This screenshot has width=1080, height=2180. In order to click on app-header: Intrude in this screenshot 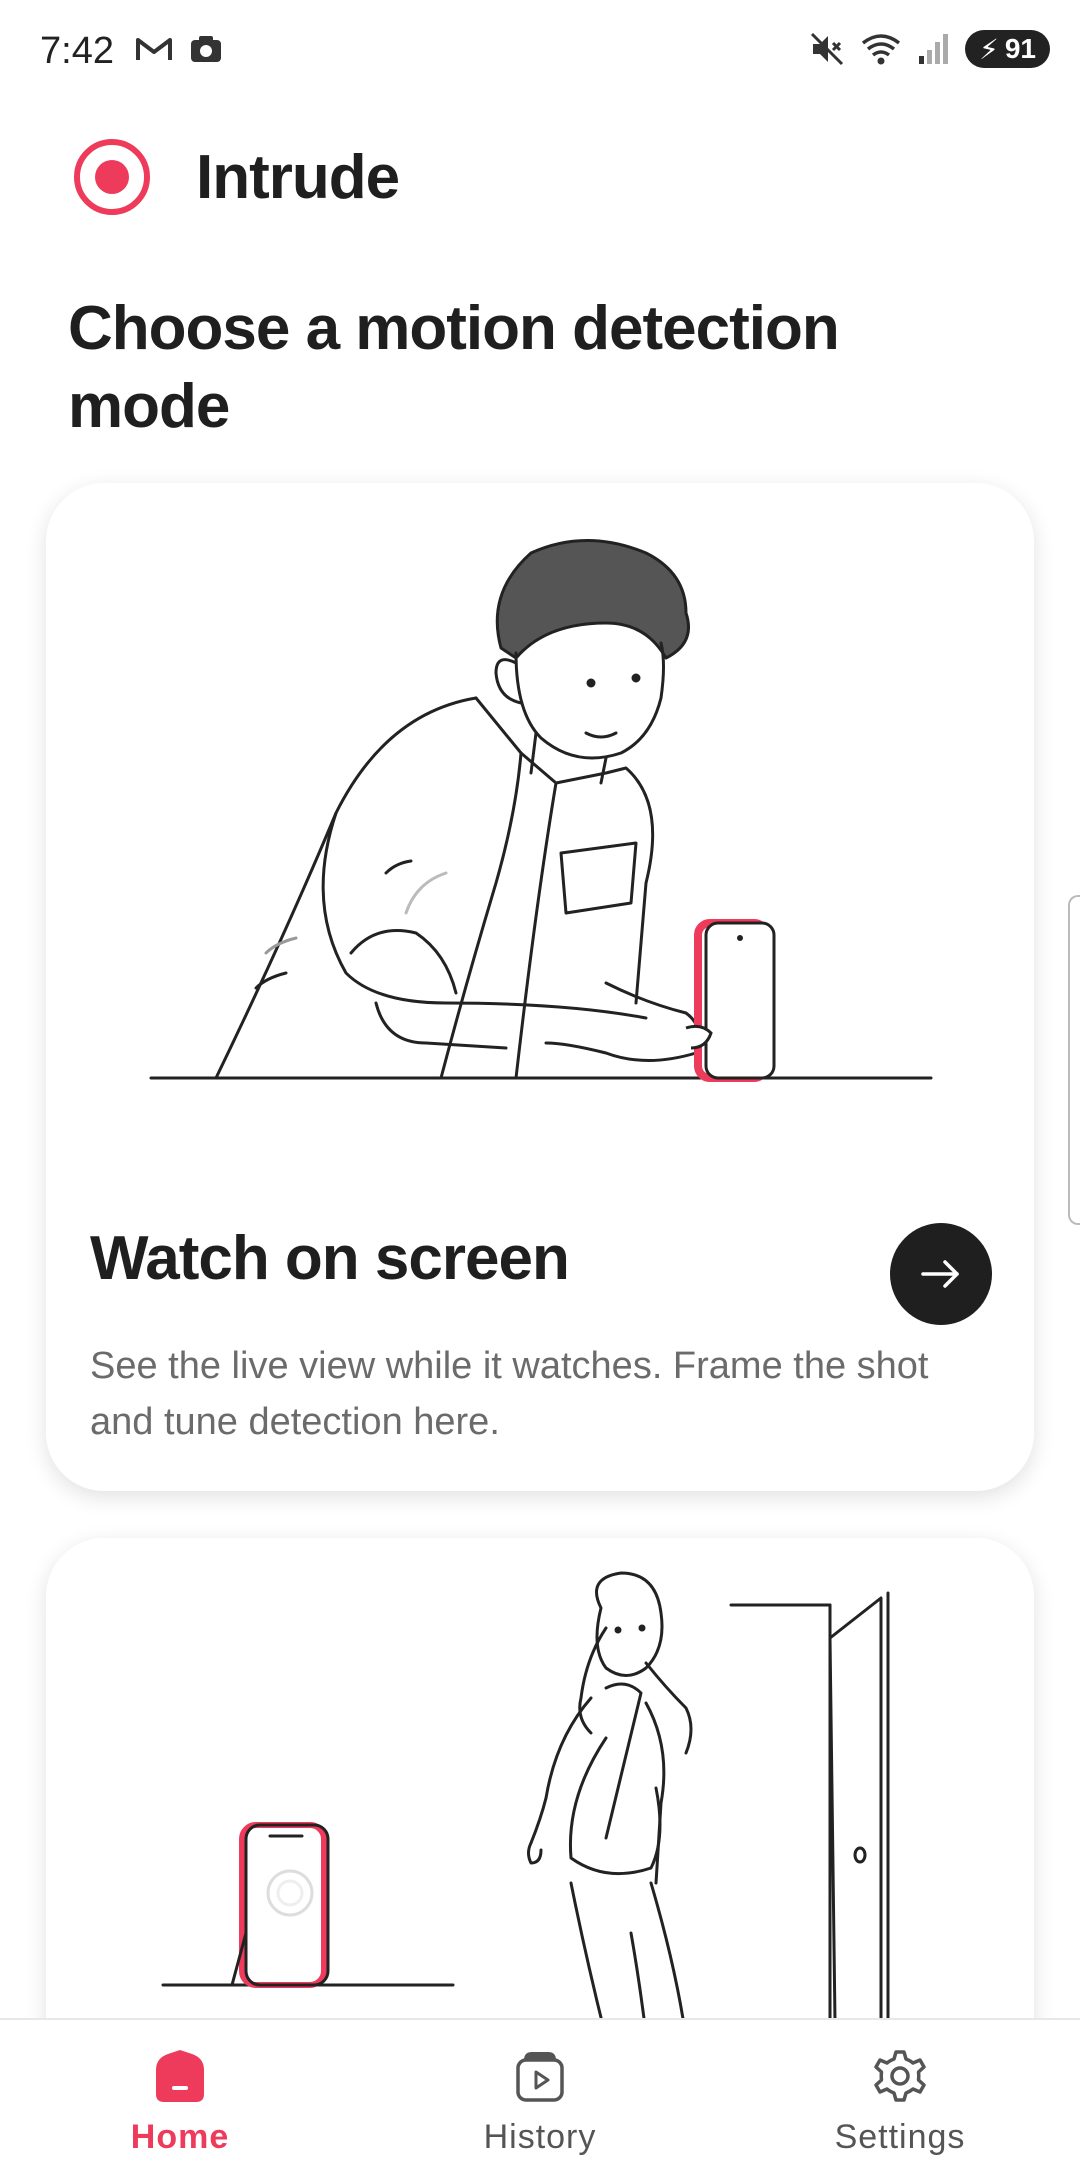, I will do `click(235, 177)`.